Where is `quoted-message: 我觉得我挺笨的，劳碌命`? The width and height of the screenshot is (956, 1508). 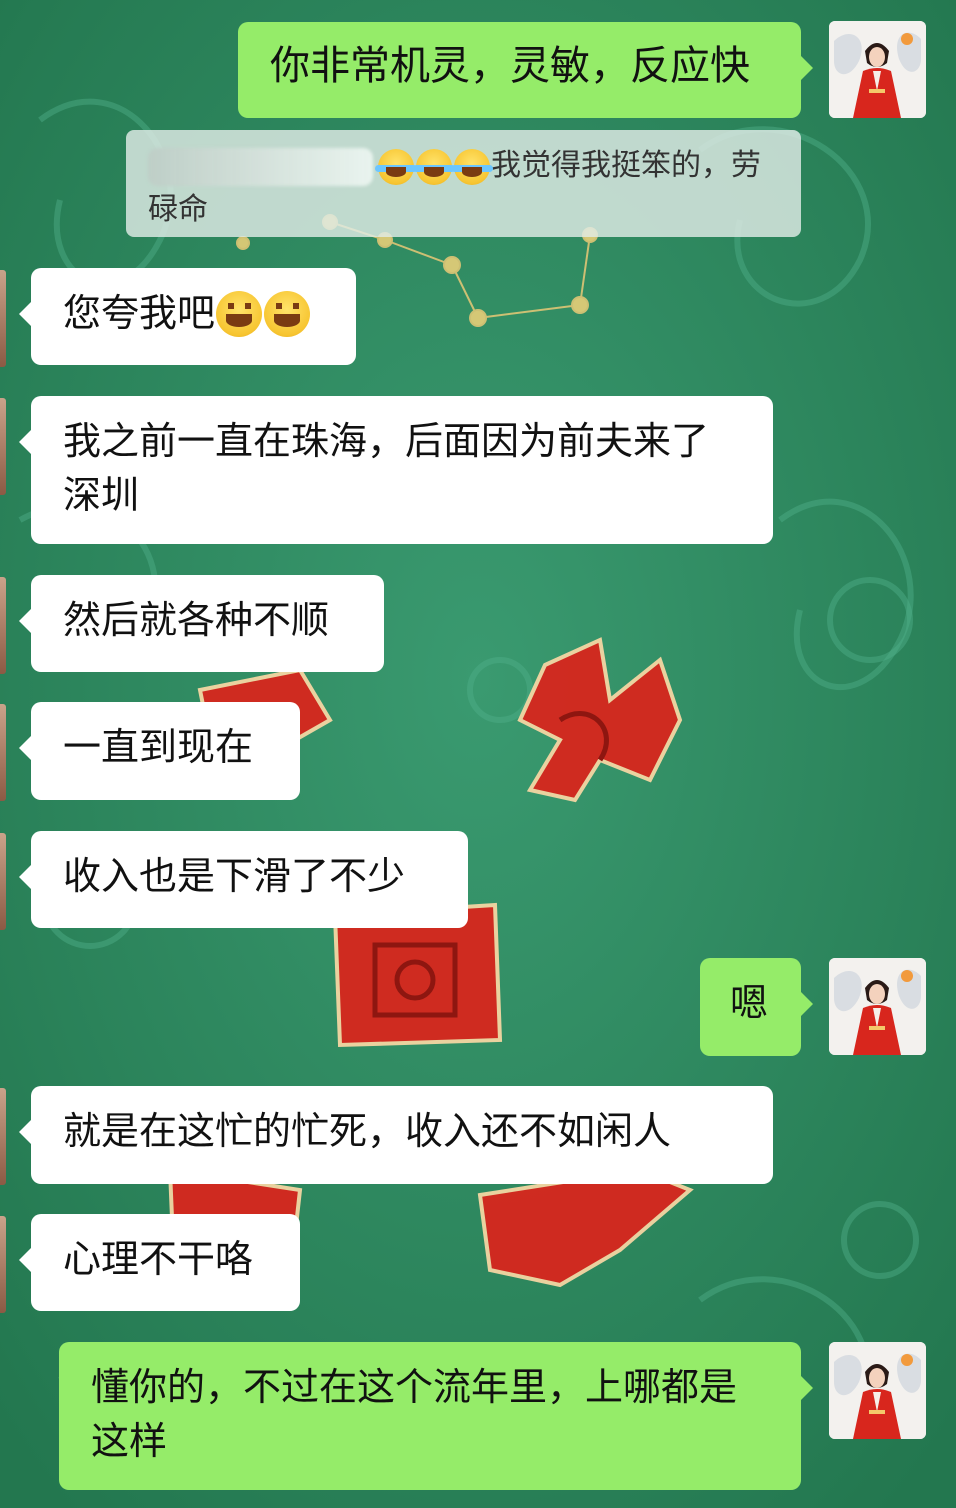 quoted-message: 我觉得我挺笨的，劳碌命 is located at coordinates (463, 183).